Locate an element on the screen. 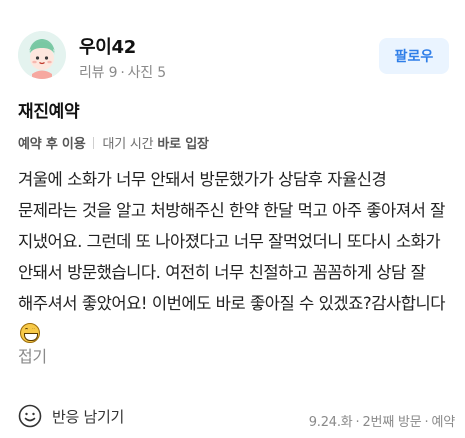 The width and height of the screenshot is (465, 438). react-button: 반응 남기기 is located at coordinates (71, 416).